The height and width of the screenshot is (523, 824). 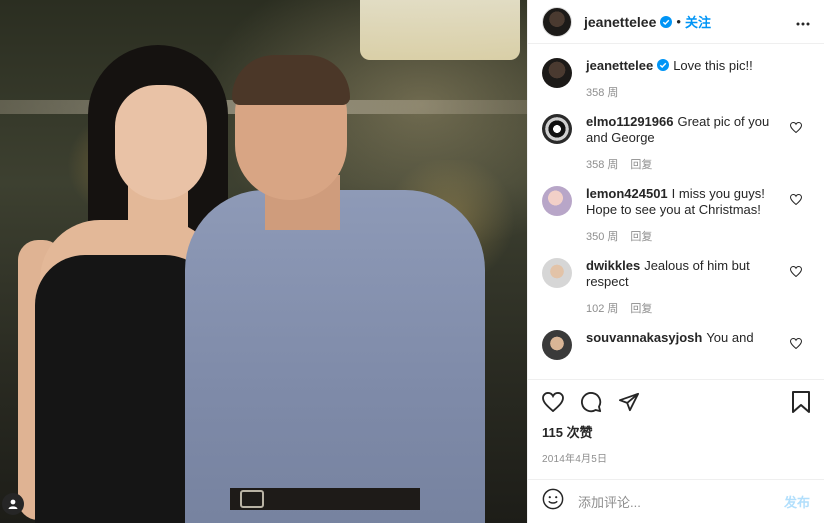 What do you see at coordinates (644, 337) in the screenshot?
I see `comment-username: souvannakasyjosh` at bounding box center [644, 337].